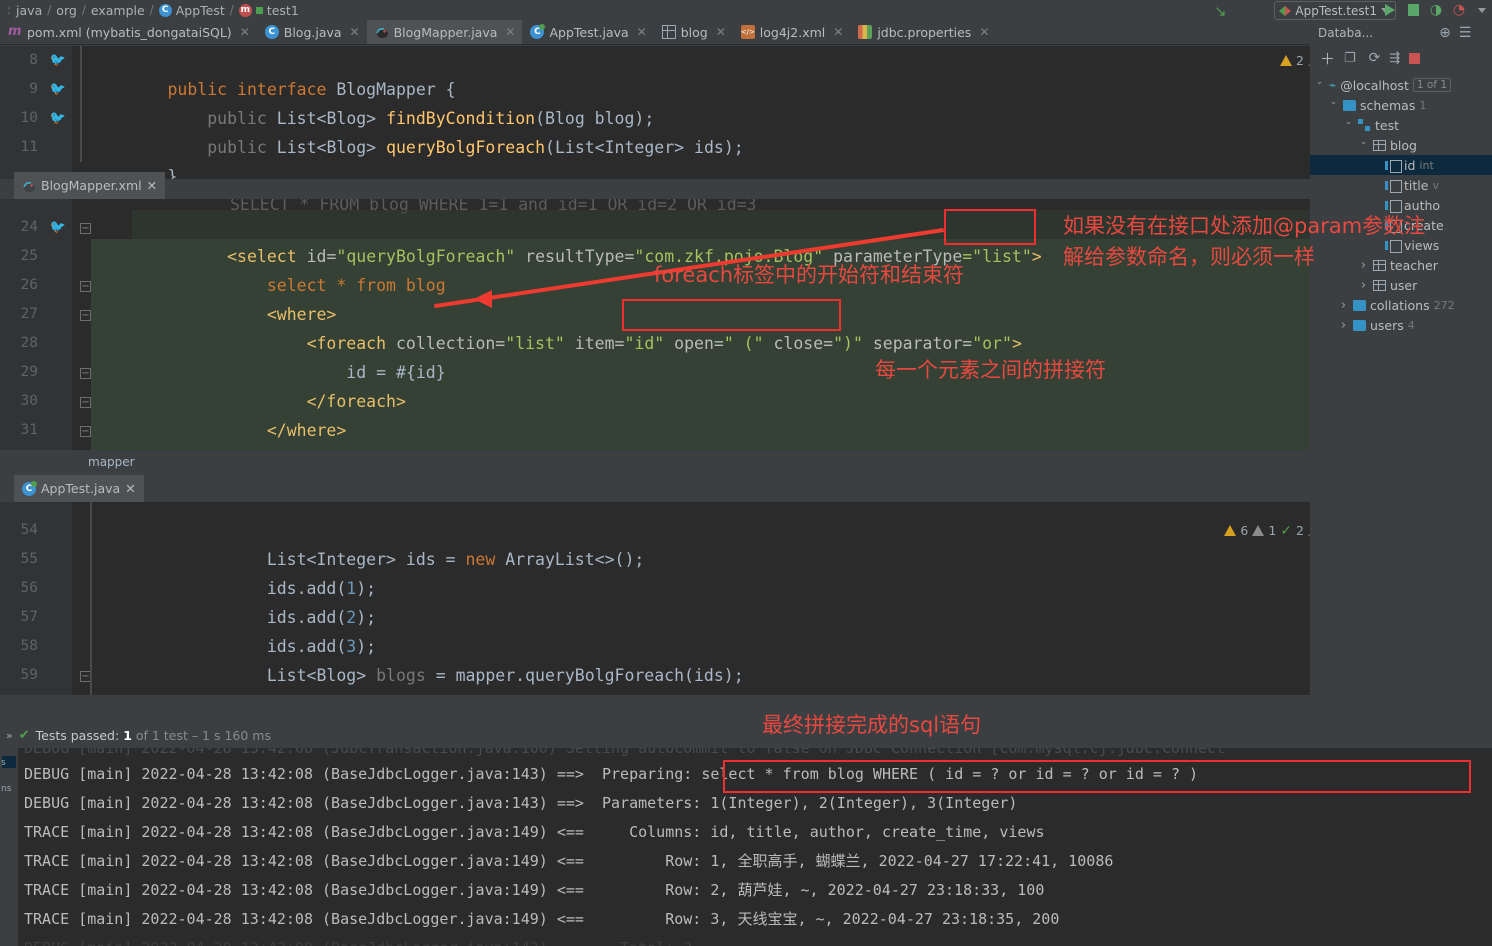  Describe the element at coordinates (1413, 10) in the screenshot. I see `debug-button` at that location.